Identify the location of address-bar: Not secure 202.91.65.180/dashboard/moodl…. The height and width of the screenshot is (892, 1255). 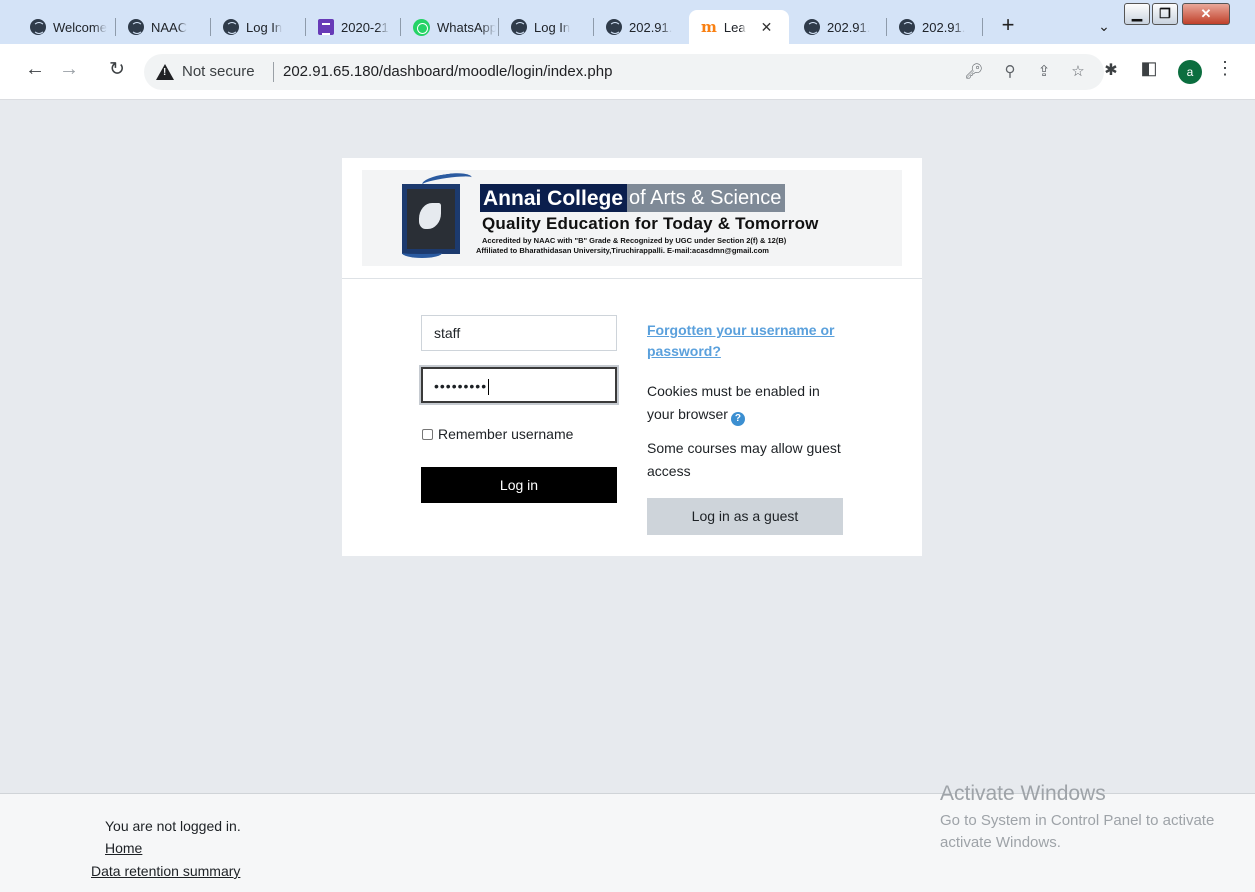
(624, 72).